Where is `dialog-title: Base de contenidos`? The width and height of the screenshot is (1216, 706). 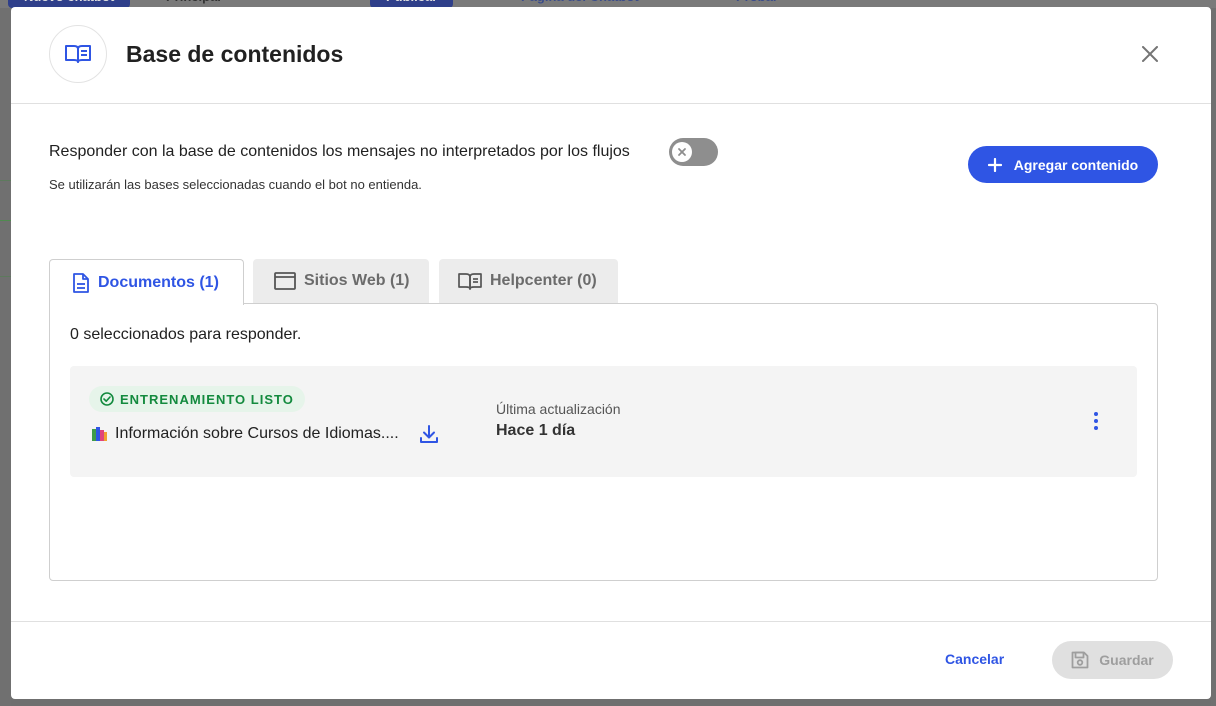 dialog-title: Base de contenidos is located at coordinates (235, 54).